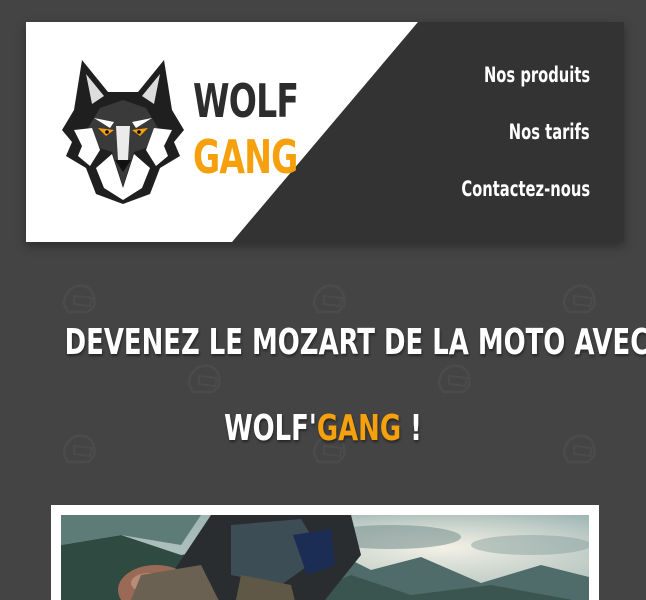  Describe the element at coordinates (123, 131) in the screenshot. I see `wolf-head-icon` at that location.